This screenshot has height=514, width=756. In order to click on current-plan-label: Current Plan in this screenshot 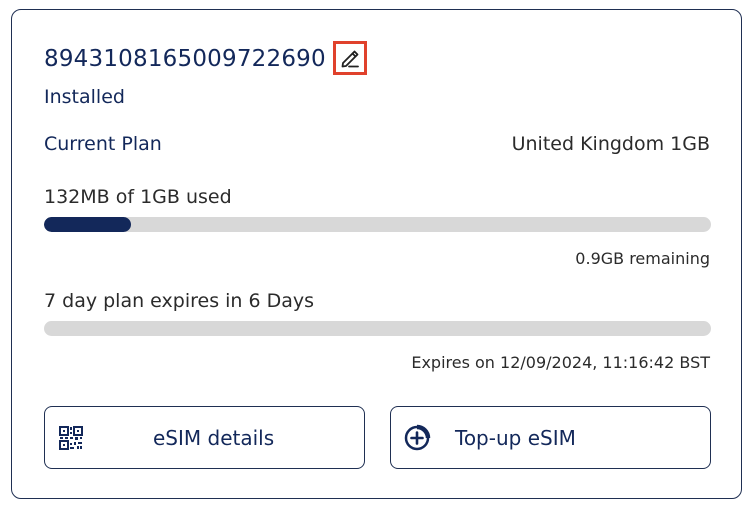, I will do `click(103, 144)`.